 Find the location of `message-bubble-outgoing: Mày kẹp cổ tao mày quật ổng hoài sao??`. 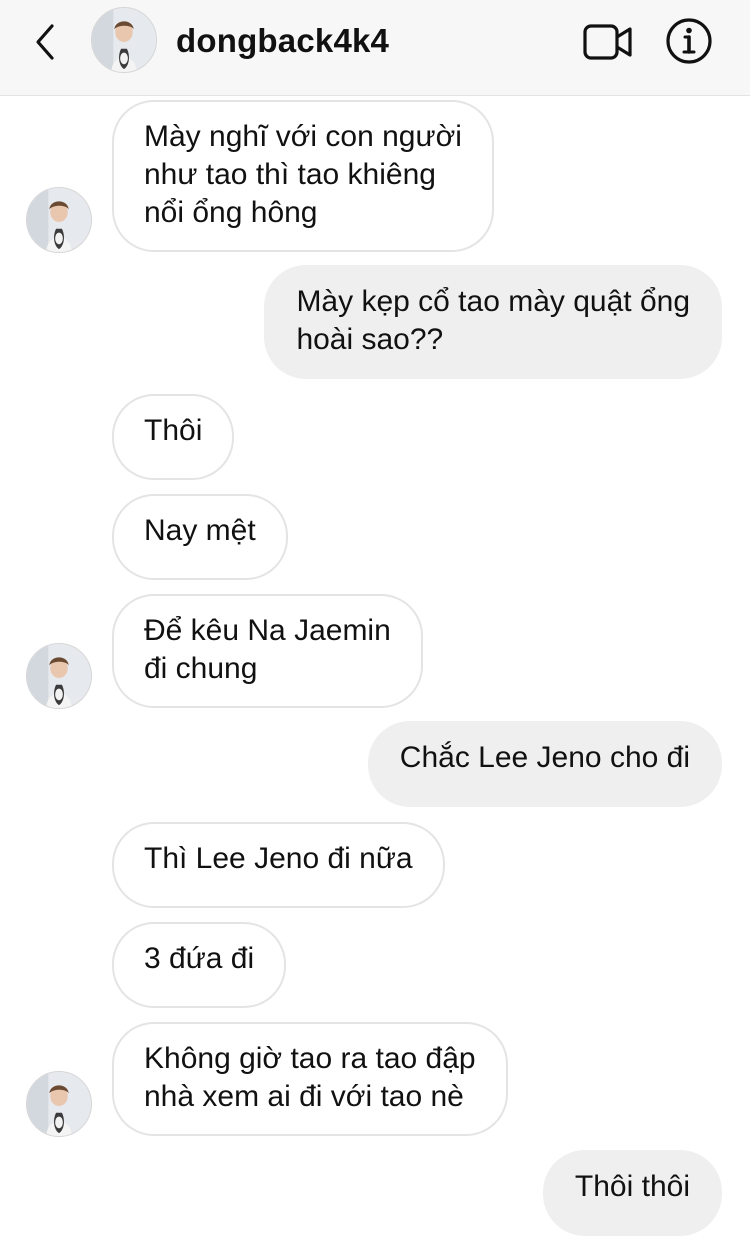

message-bubble-outgoing: Mày kẹp cổ tao mày quật ổng hoài sao?? is located at coordinates (493, 322).